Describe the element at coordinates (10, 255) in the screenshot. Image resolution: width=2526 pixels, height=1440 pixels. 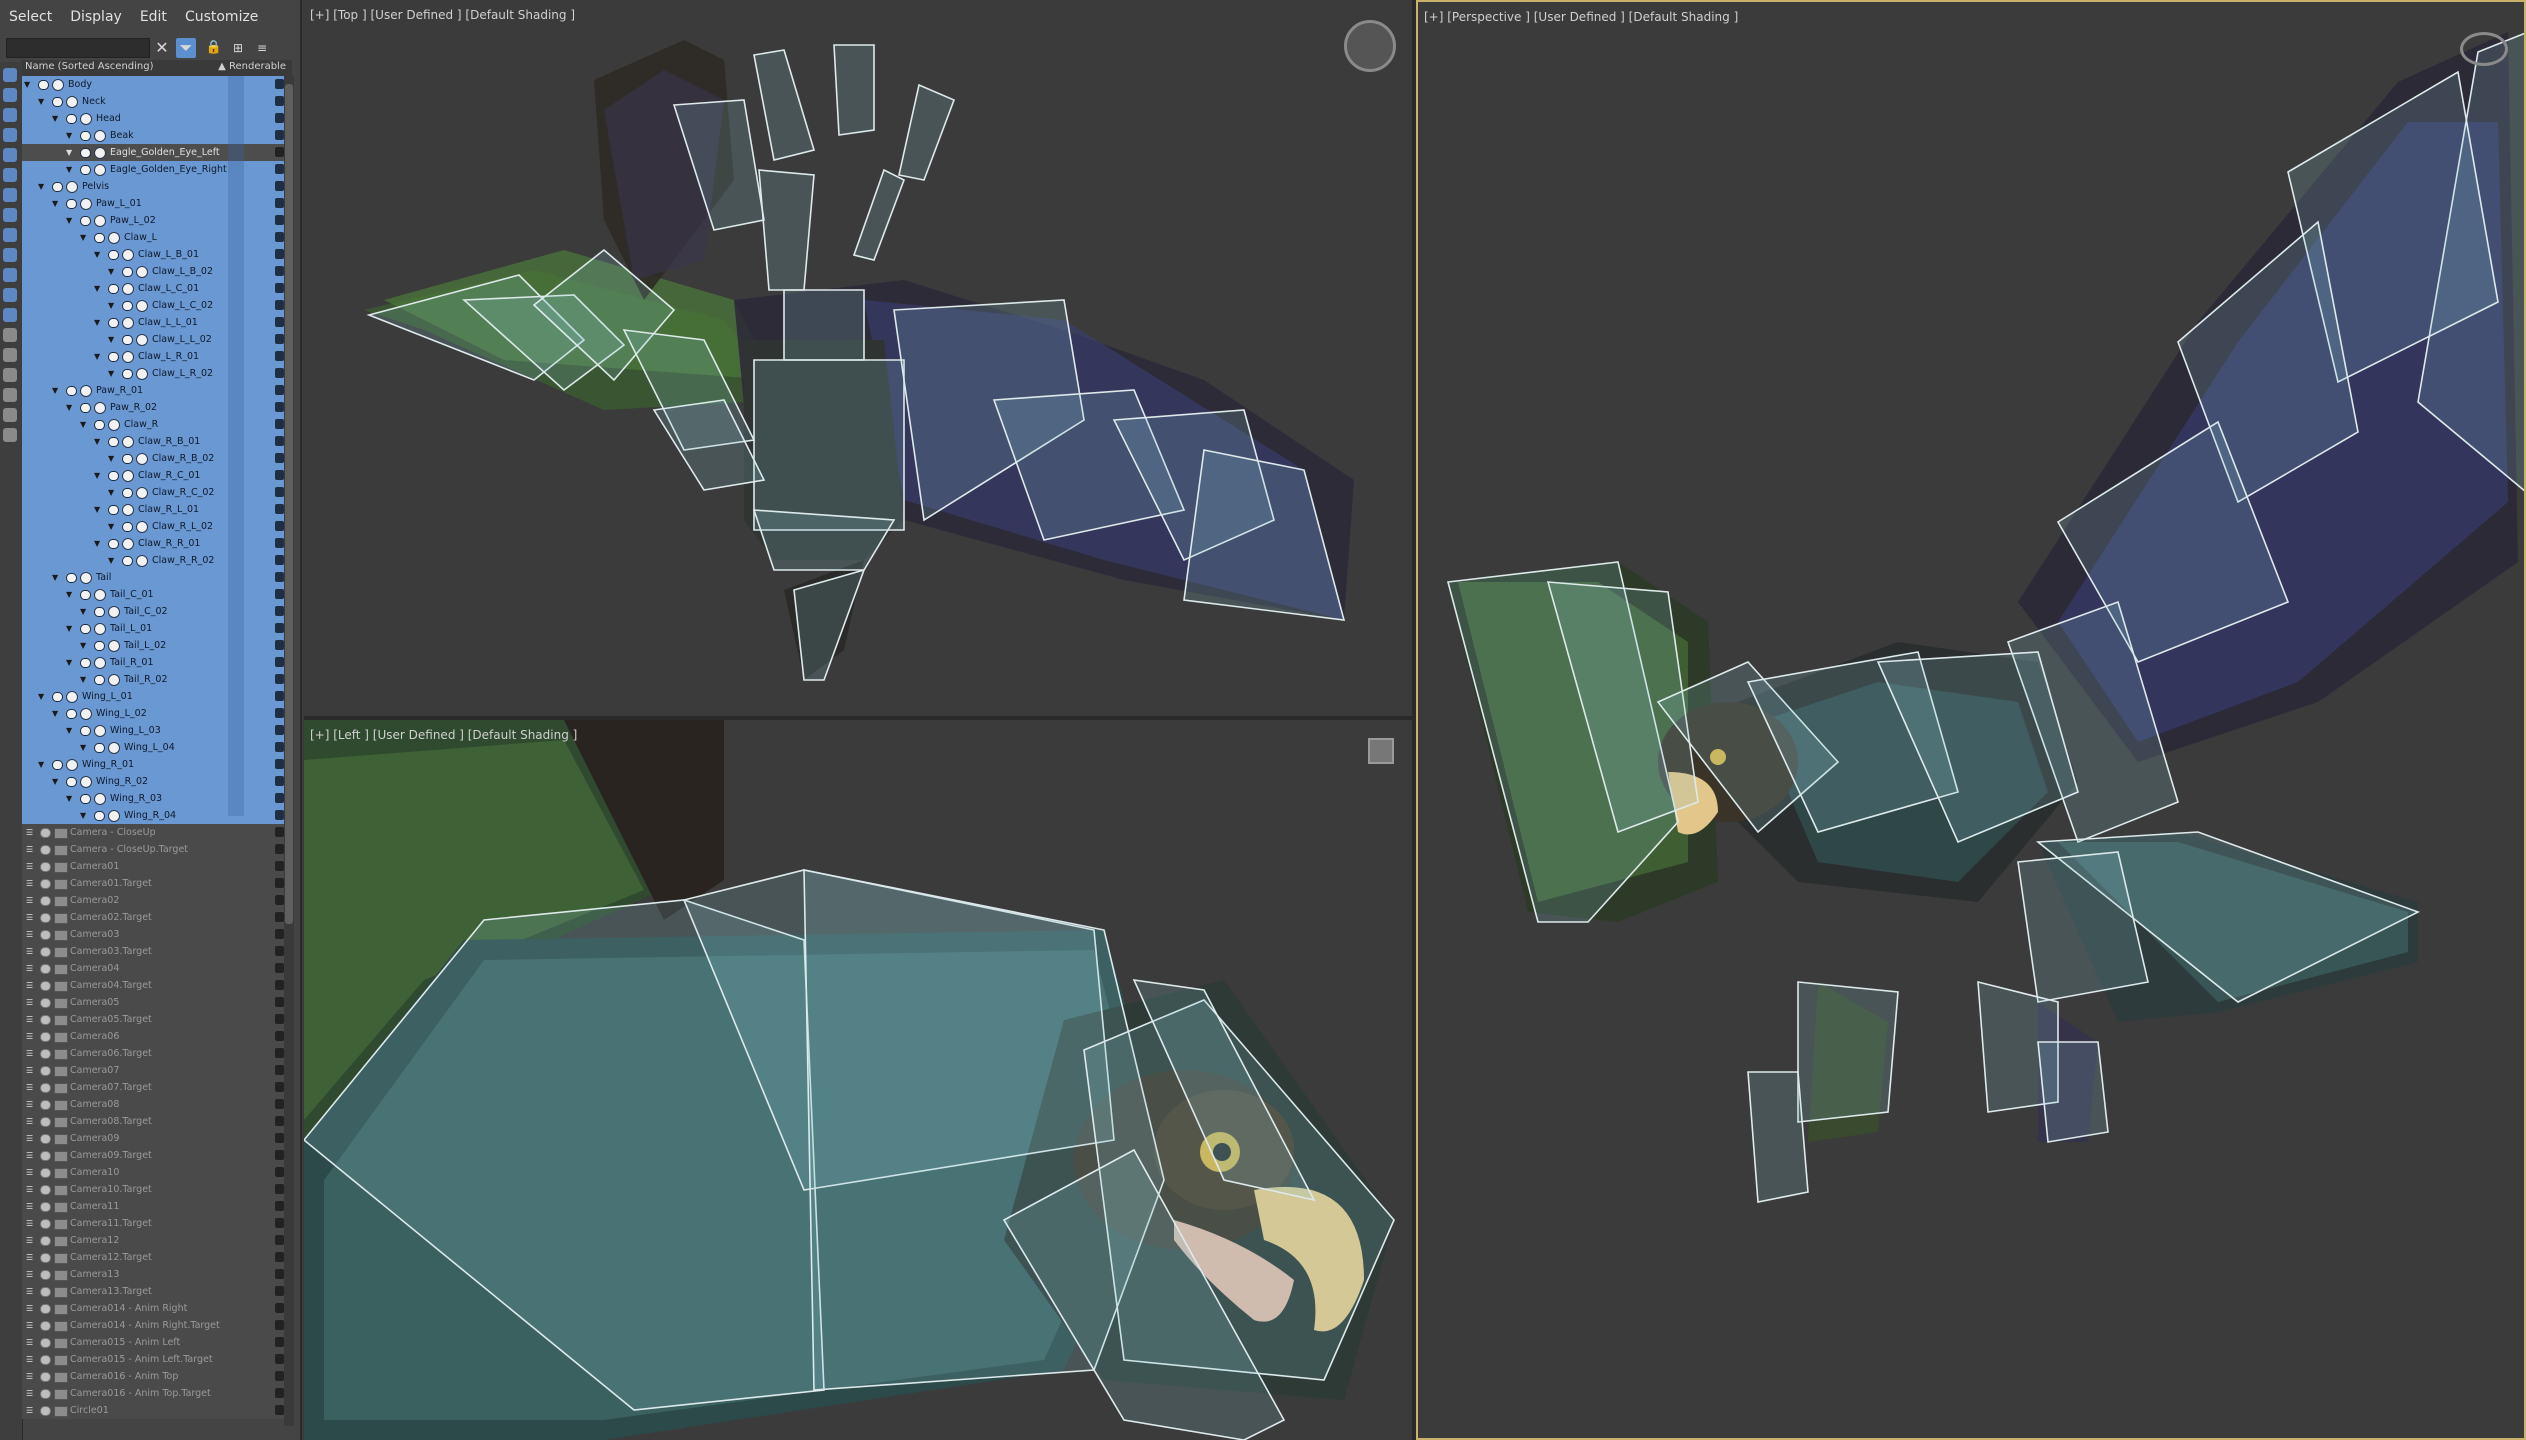
I see `particle-filter-icon` at that location.